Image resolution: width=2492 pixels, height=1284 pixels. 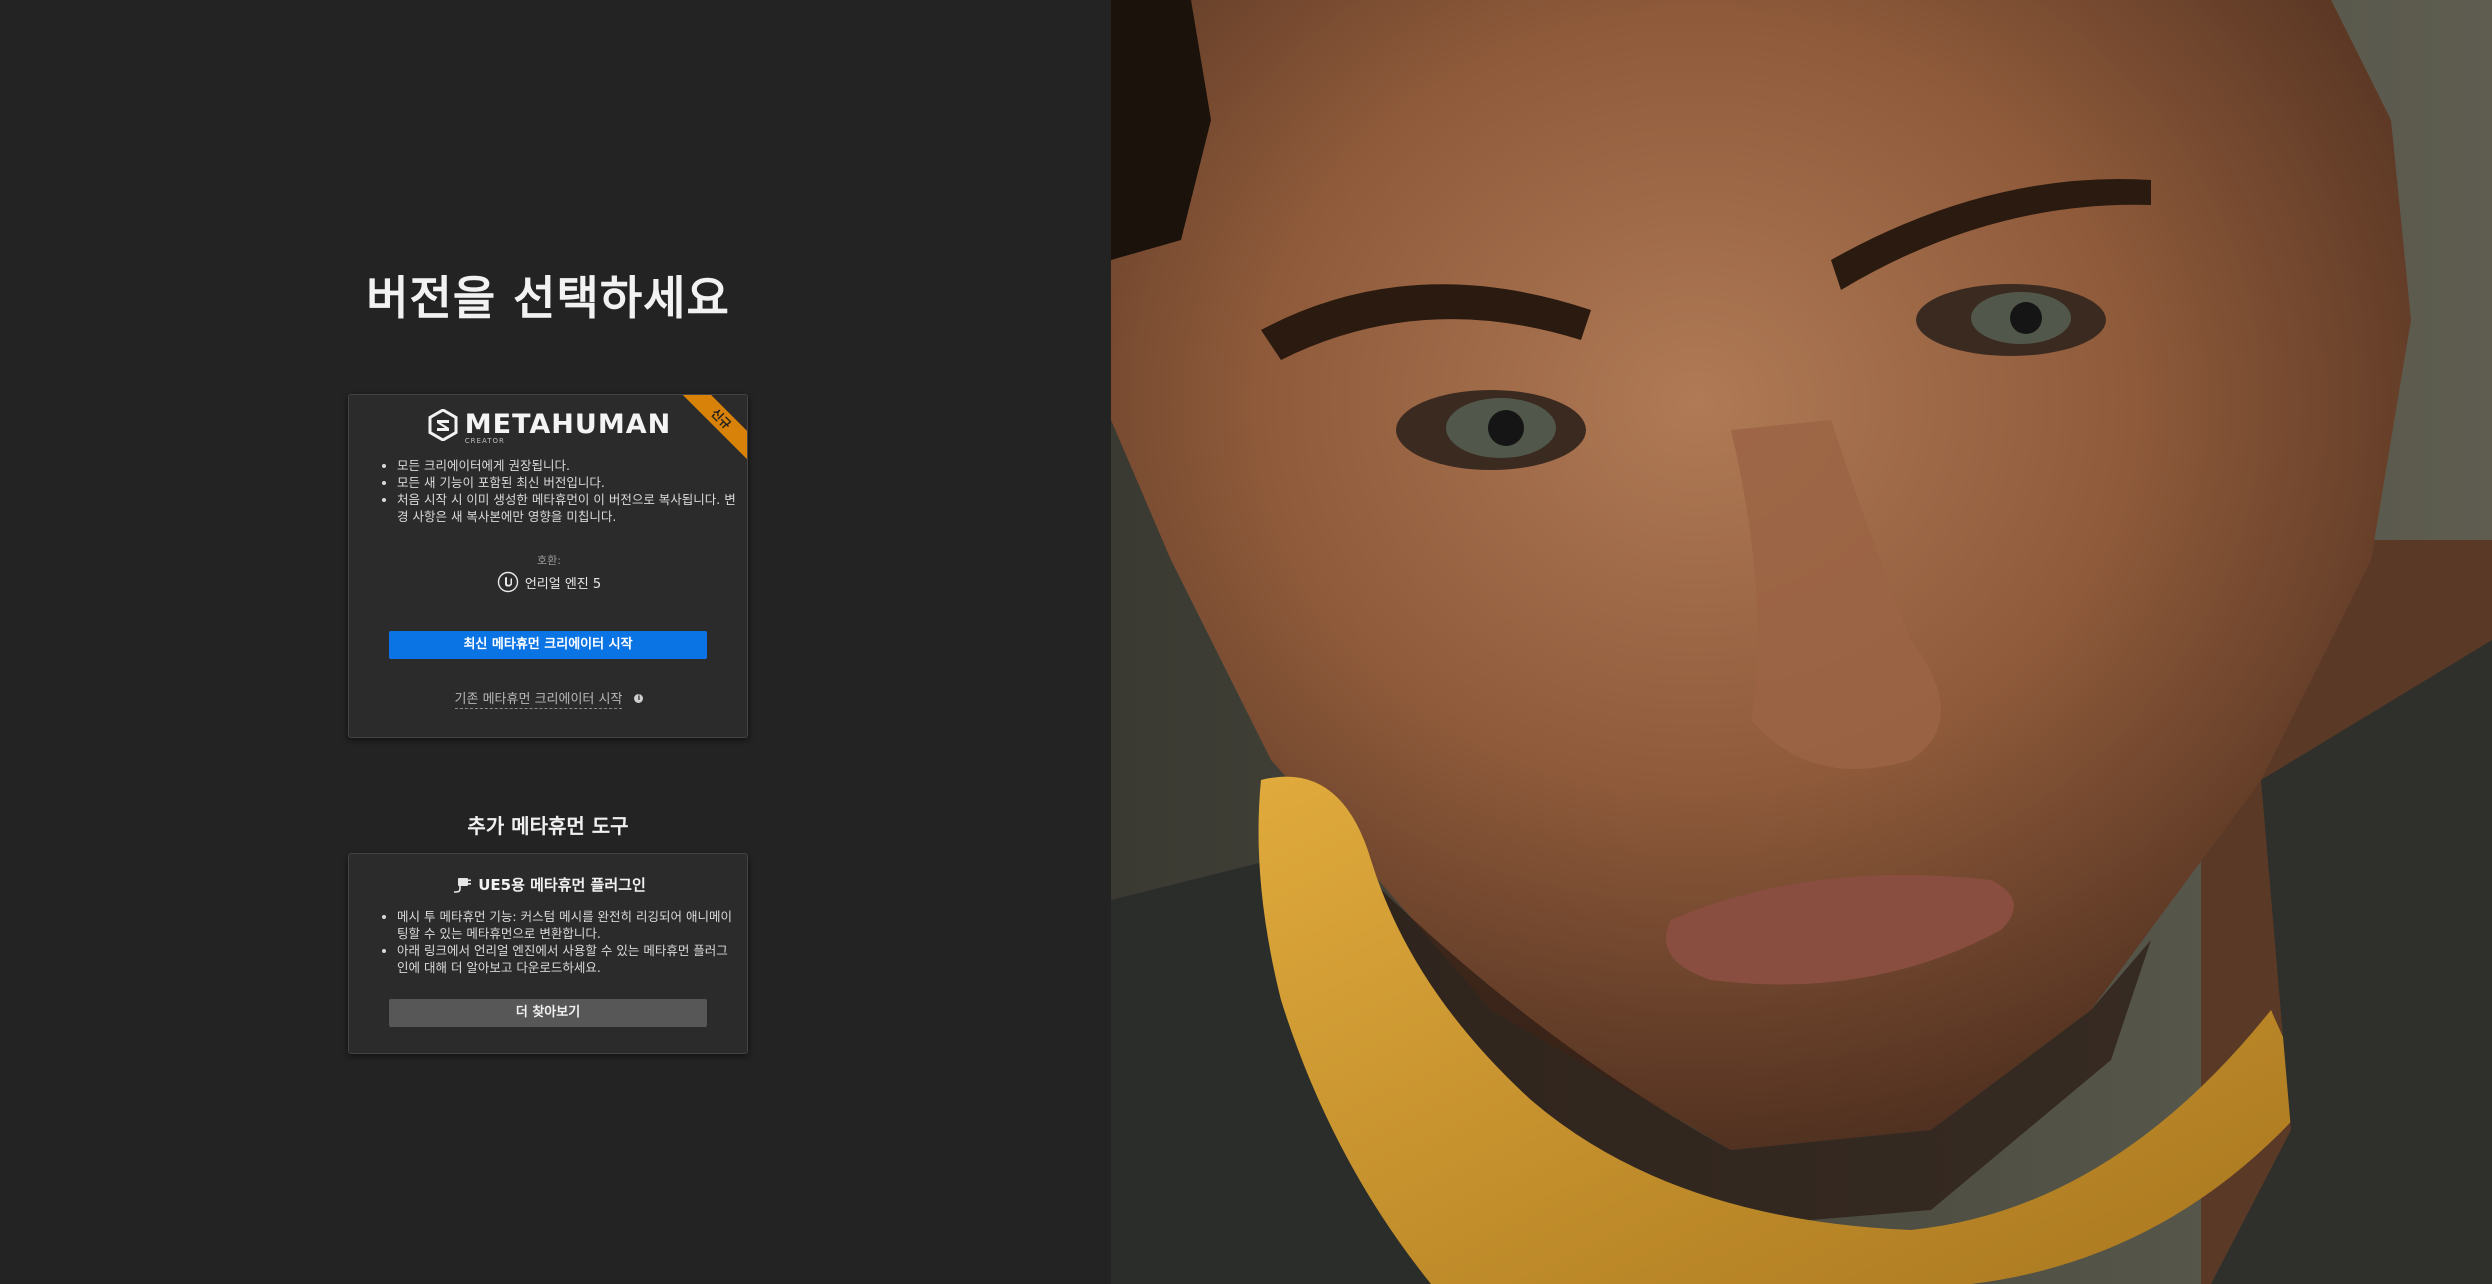 What do you see at coordinates (549, 560) in the screenshot?
I see `compat-label: 호환:` at bounding box center [549, 560].